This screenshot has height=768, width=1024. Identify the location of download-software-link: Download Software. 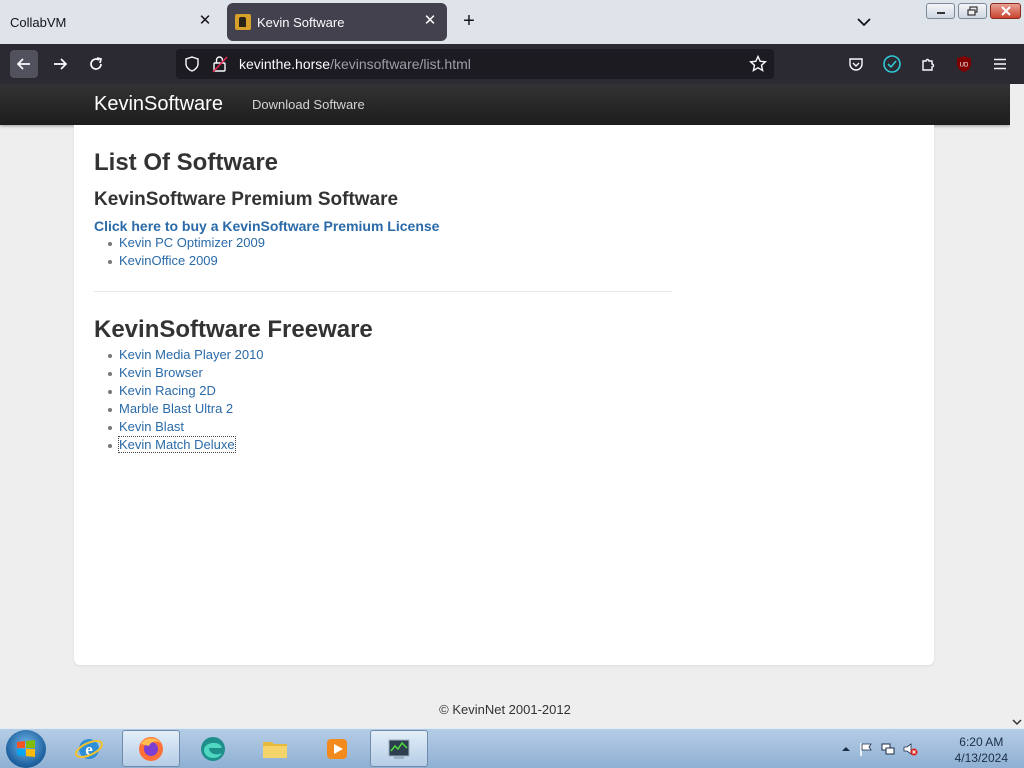
(308, 104).